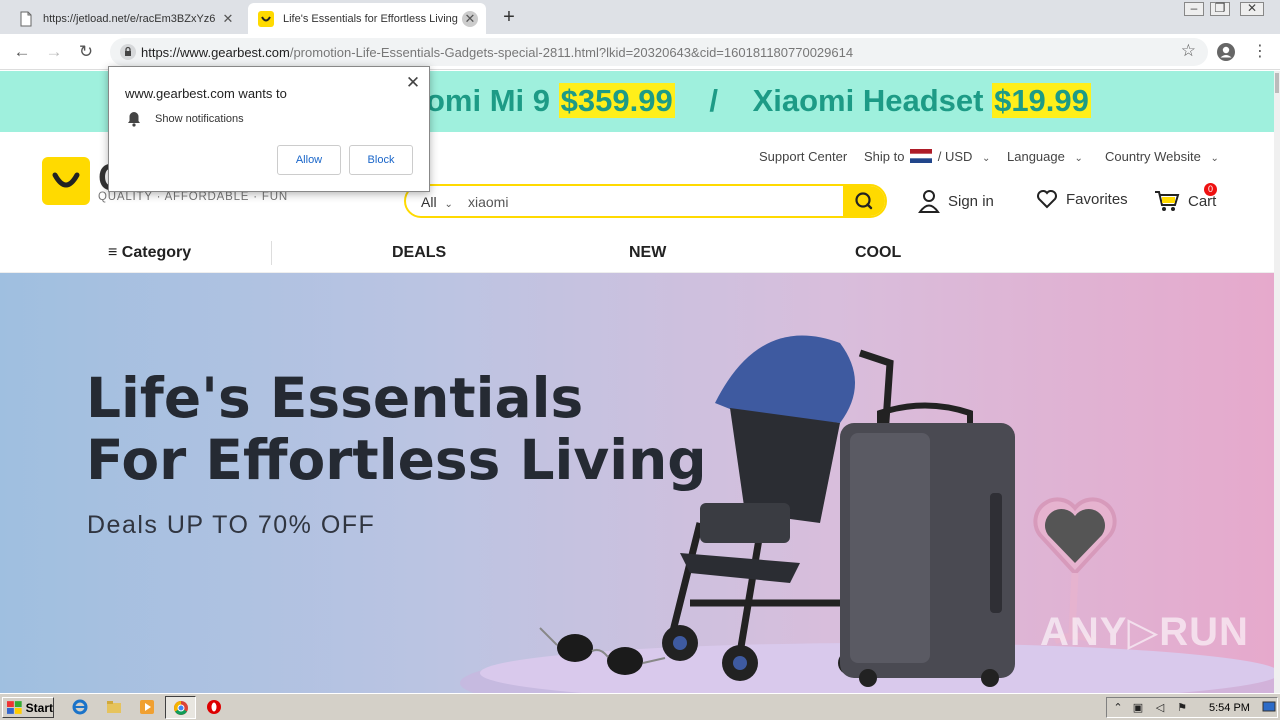 The height and width of the screenshot is (720, 1280). What do you see at coordinates (653, 202) in the screenshot?
I see `search-input` at bounding box center [653, 202].